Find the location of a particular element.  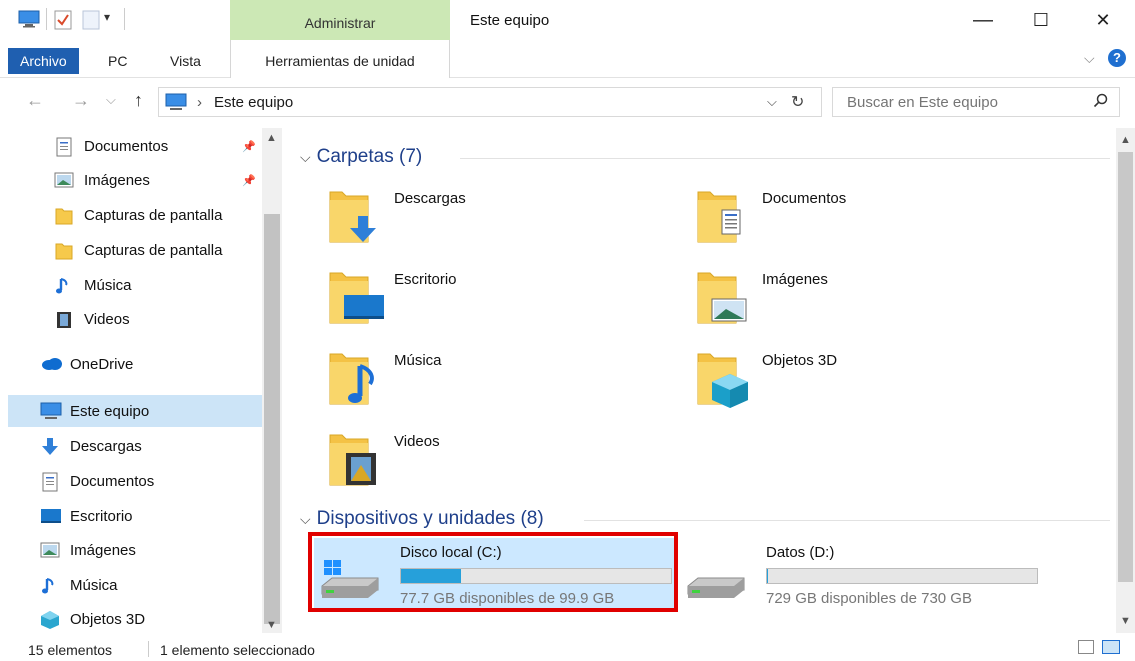

title-bar: ▾ Administrar Este equipo — ☐ ✕ is located at coordinates (567, 20).